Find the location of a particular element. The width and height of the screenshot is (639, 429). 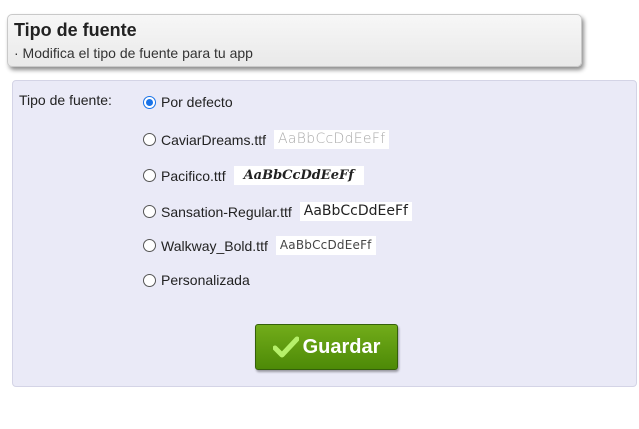

option-pacifico: Pacifico.ttf AaBbCcDdEeFf is located at coordinates (253, 175).